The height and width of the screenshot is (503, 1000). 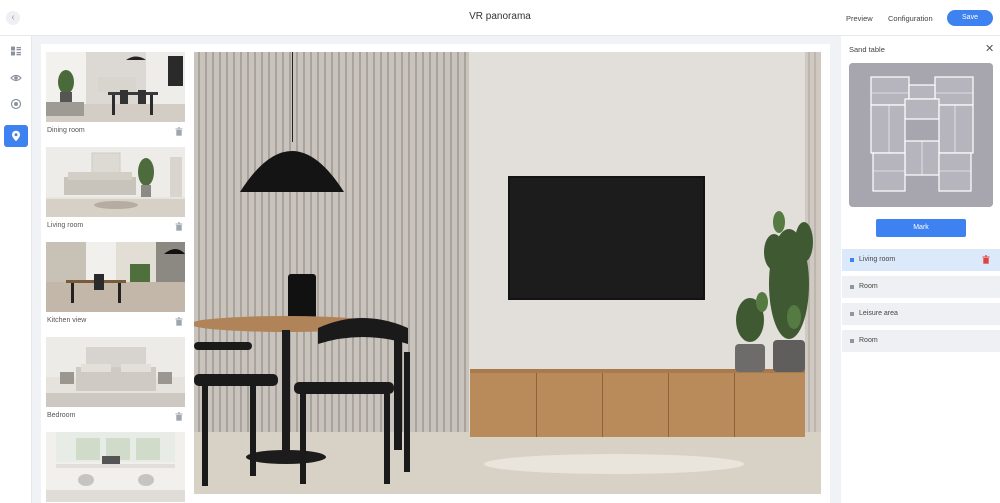 What do you see at coordinates (637, 403) in the screenshot?
I see `tv-console` at bounding box center [637, 403].